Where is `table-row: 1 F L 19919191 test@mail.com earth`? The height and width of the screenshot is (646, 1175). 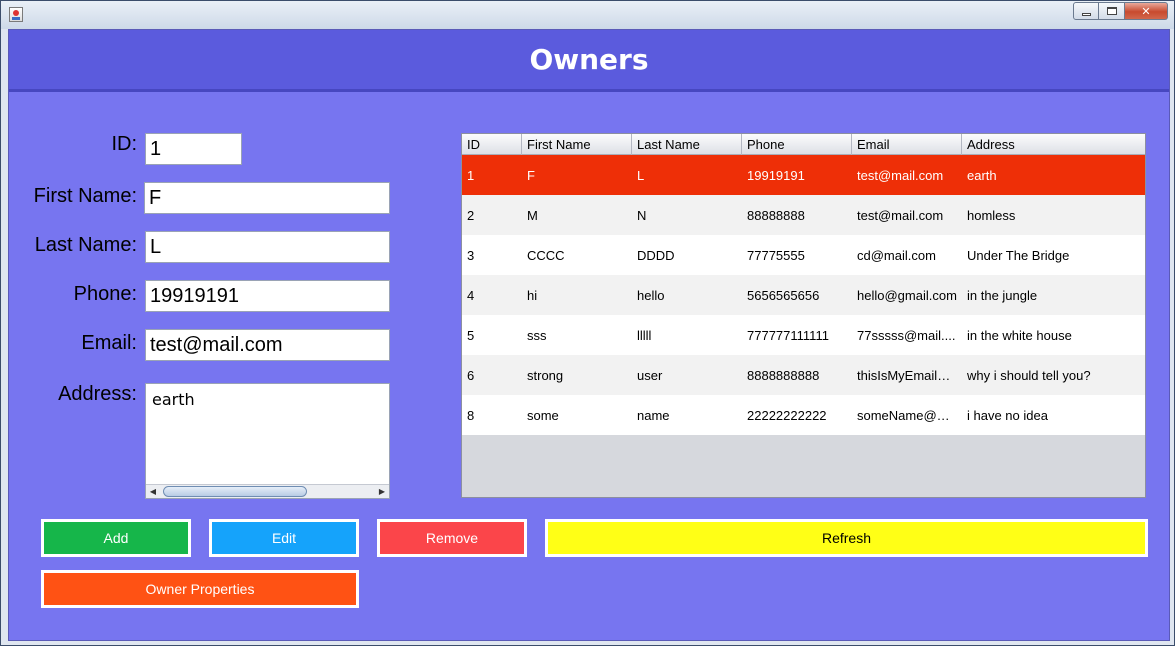 table-row: 1 F L 19919191 test@mail.com earth is located at coordinates (803, 175).